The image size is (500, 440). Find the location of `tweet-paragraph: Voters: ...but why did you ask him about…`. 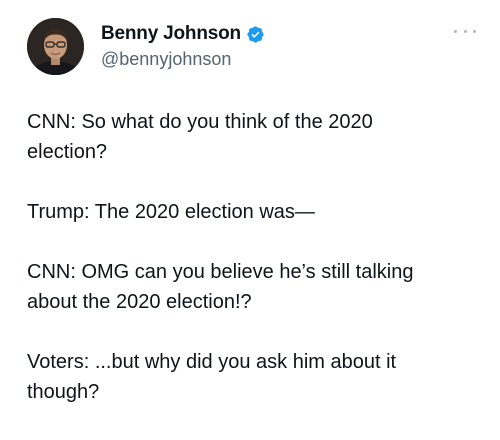

tweet-paragraph: Voters: ...but why did you ask him about… is located at coordinates (212, 377).